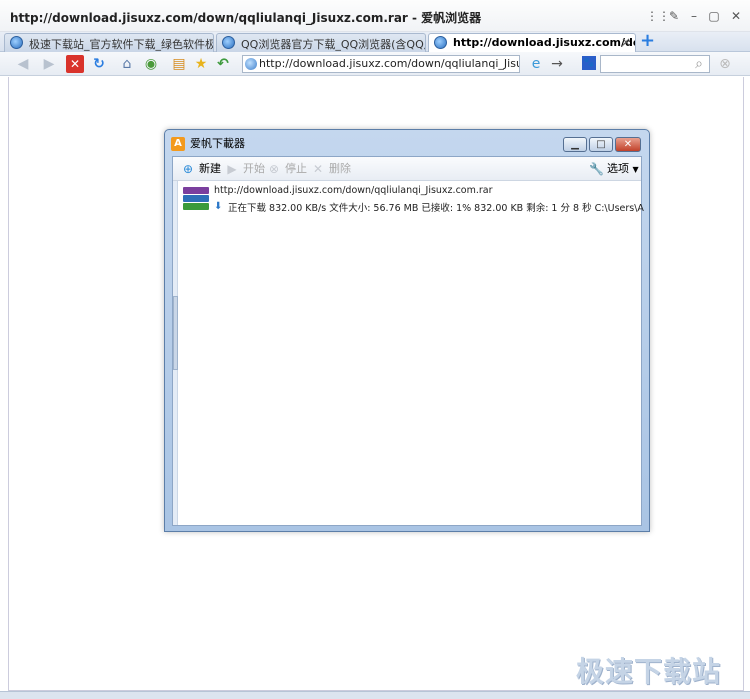 The image size is (750, 699). I want to click on tab-download: http://download.jisuxz.com/down... ×, so click(532, 43).